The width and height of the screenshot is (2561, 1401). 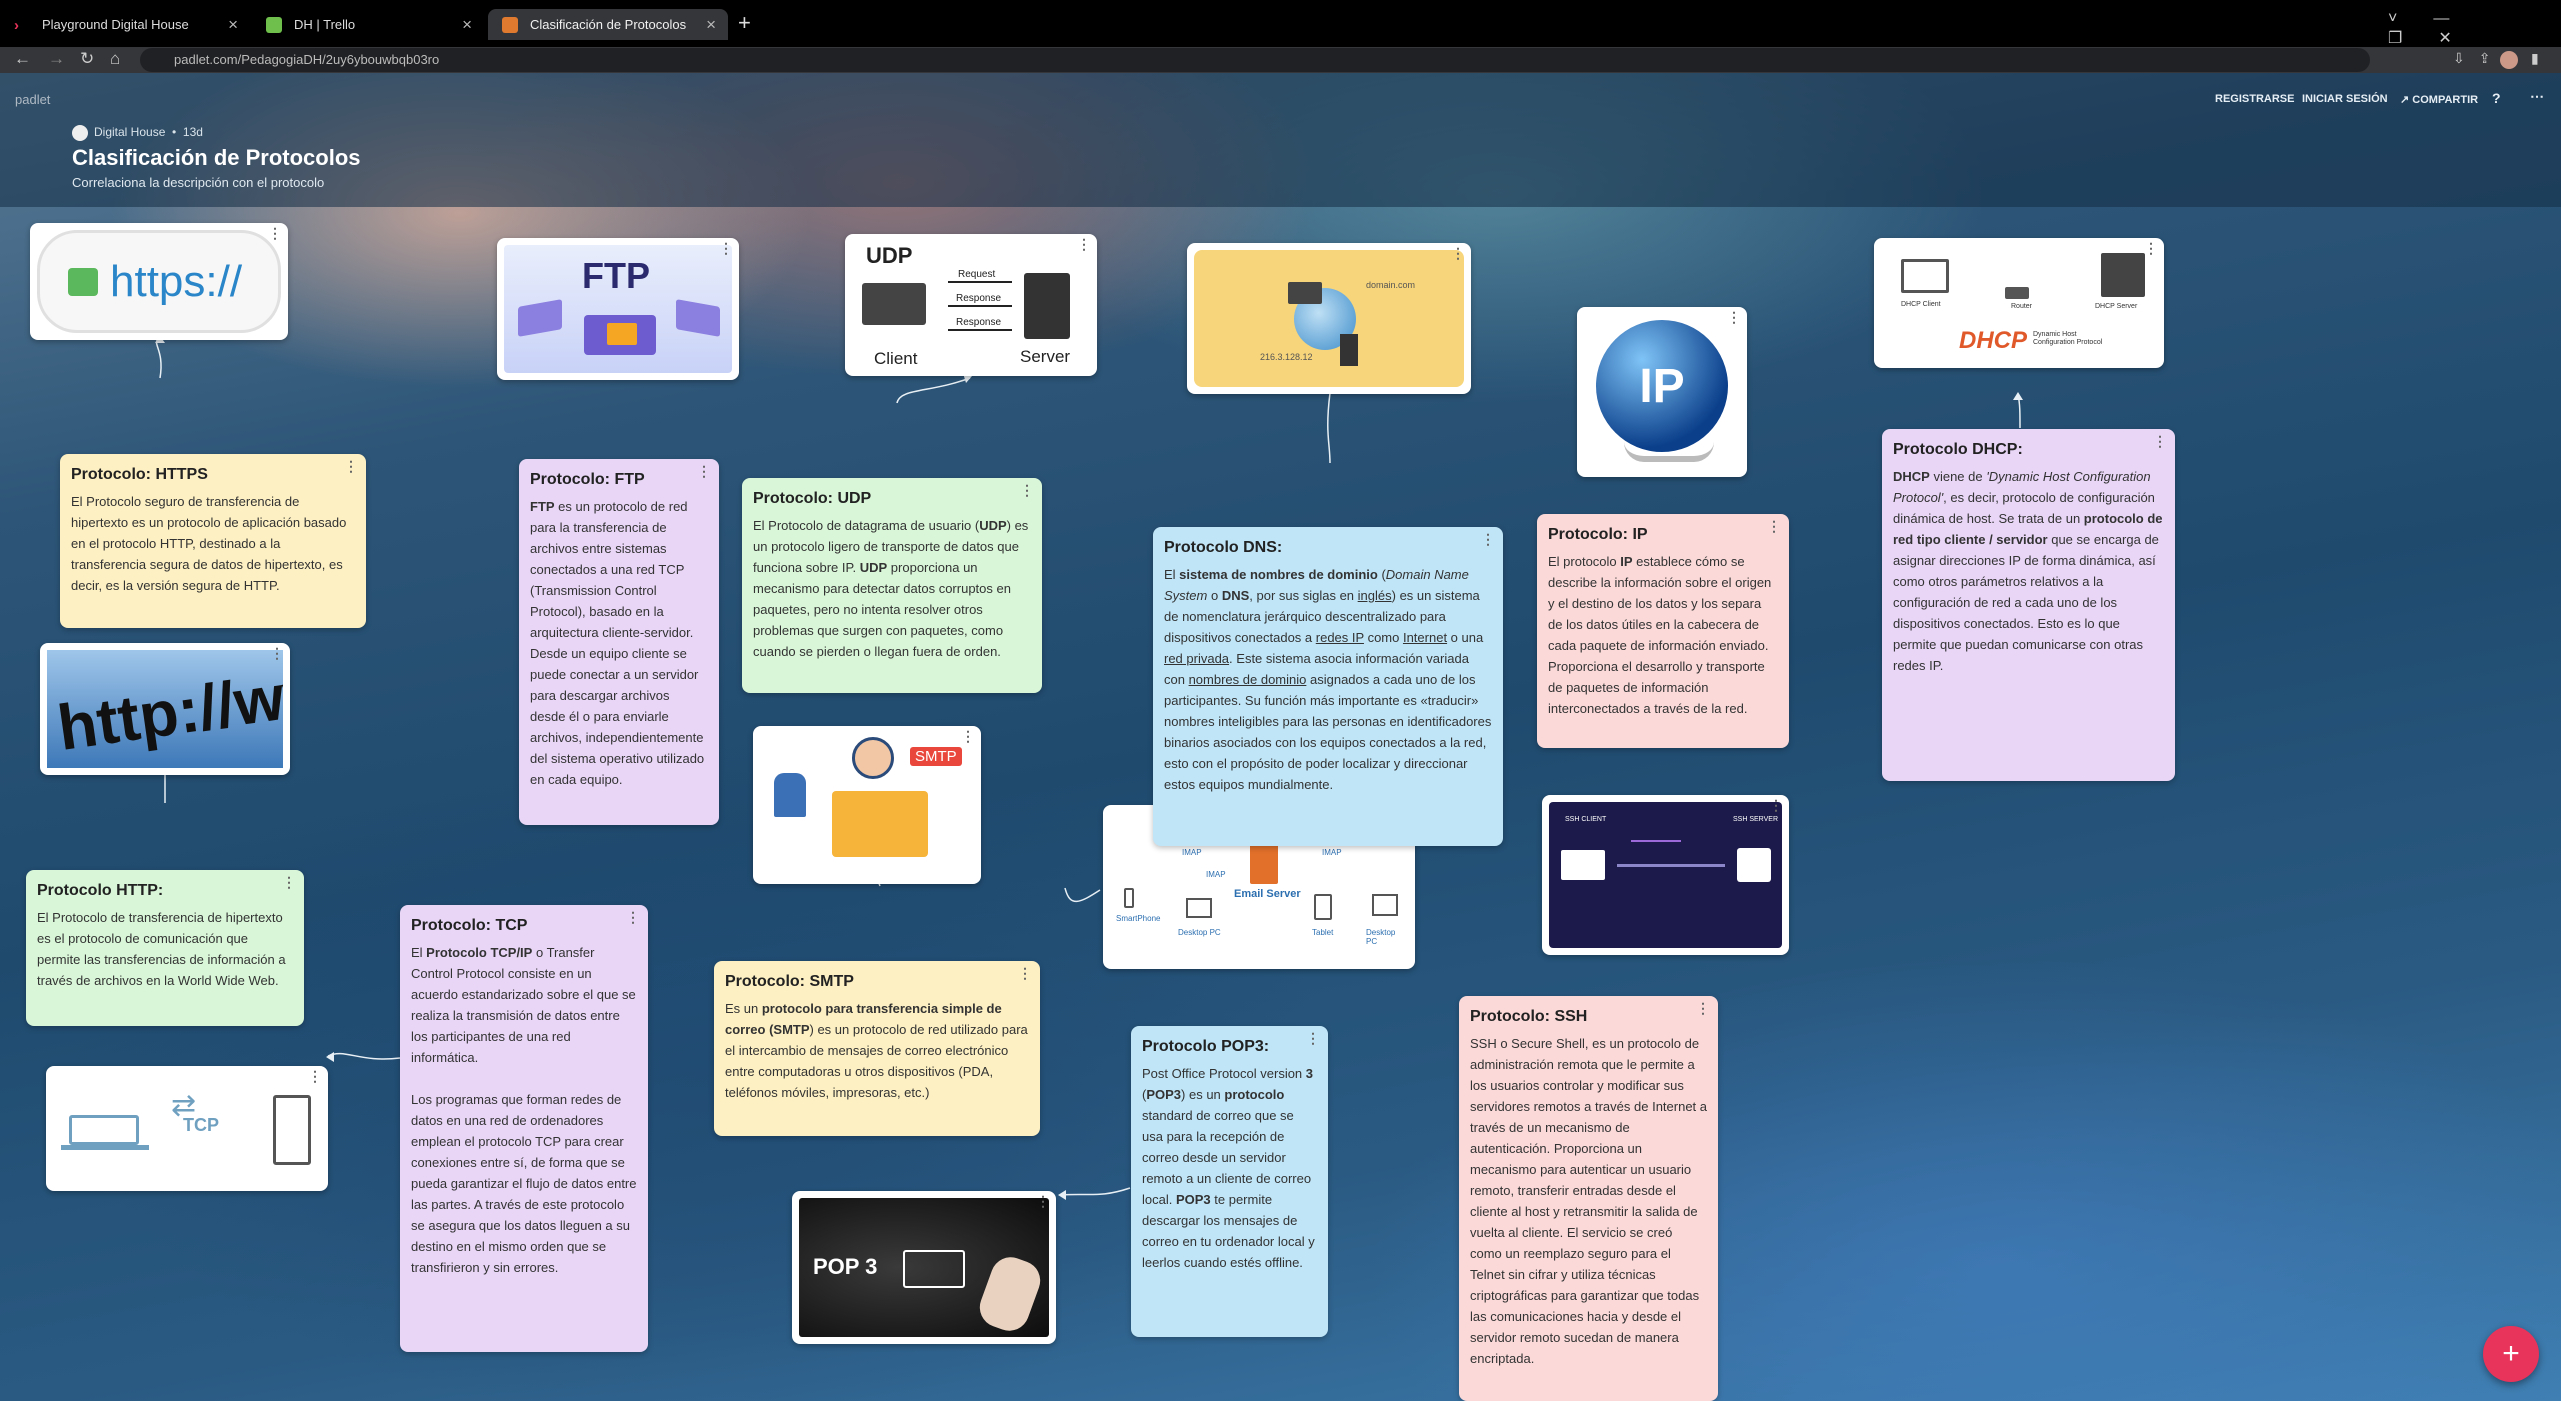 I want to click on card-title: Protocolo: SSH, so click(x=1529, y=1016).